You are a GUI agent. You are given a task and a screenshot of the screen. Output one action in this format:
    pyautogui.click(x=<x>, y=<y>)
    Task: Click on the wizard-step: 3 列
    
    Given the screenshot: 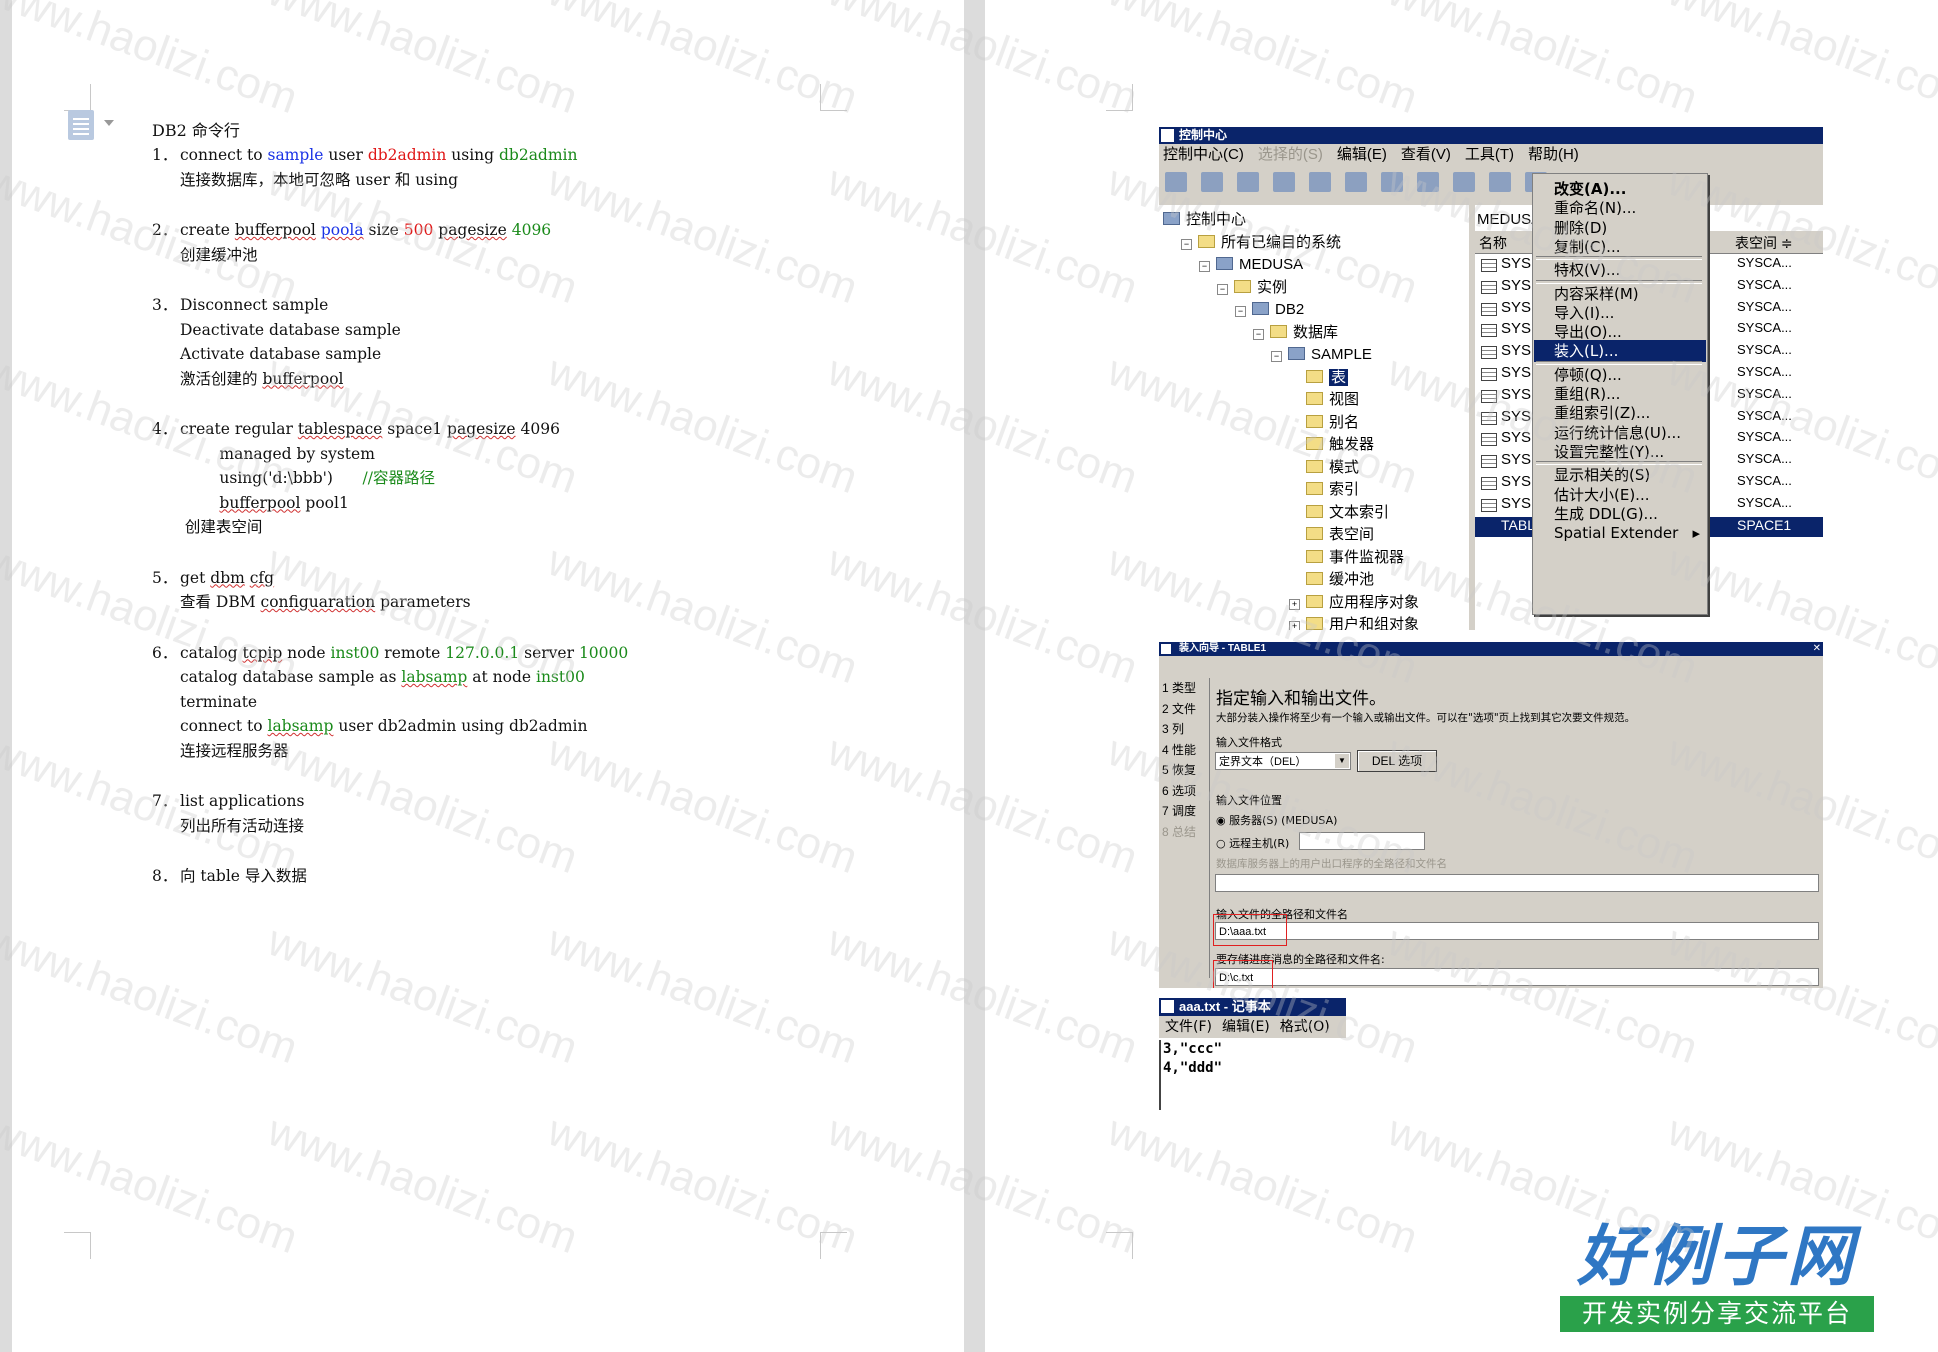 What is the action you would take?
    pyautogui.click(x=1186, y=729)
    